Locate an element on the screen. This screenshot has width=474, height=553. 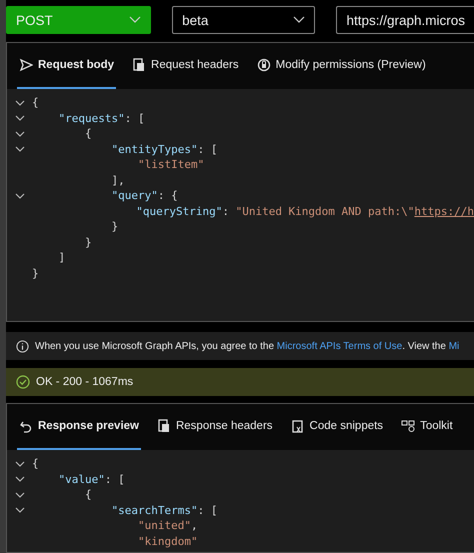
version-dropdown: beta is located at coordinates (244, 20).